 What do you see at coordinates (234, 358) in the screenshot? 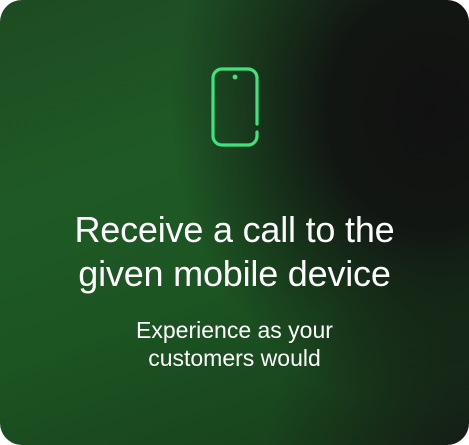
I see `card-subtitle-line-2: customers would` at bounding box center [234, 358].